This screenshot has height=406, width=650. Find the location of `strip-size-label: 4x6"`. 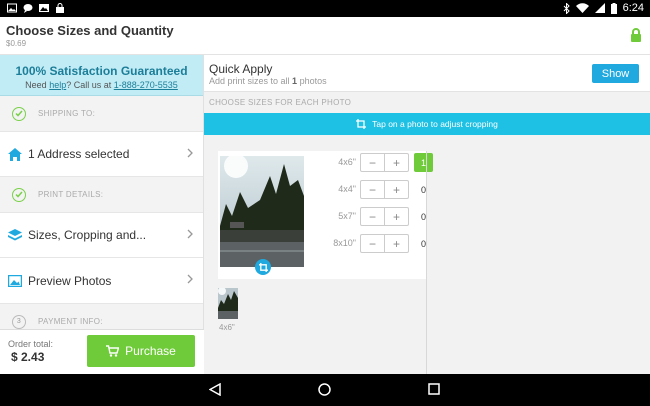

strip-size-label: 4x6" is located at coordinates (227, 327).